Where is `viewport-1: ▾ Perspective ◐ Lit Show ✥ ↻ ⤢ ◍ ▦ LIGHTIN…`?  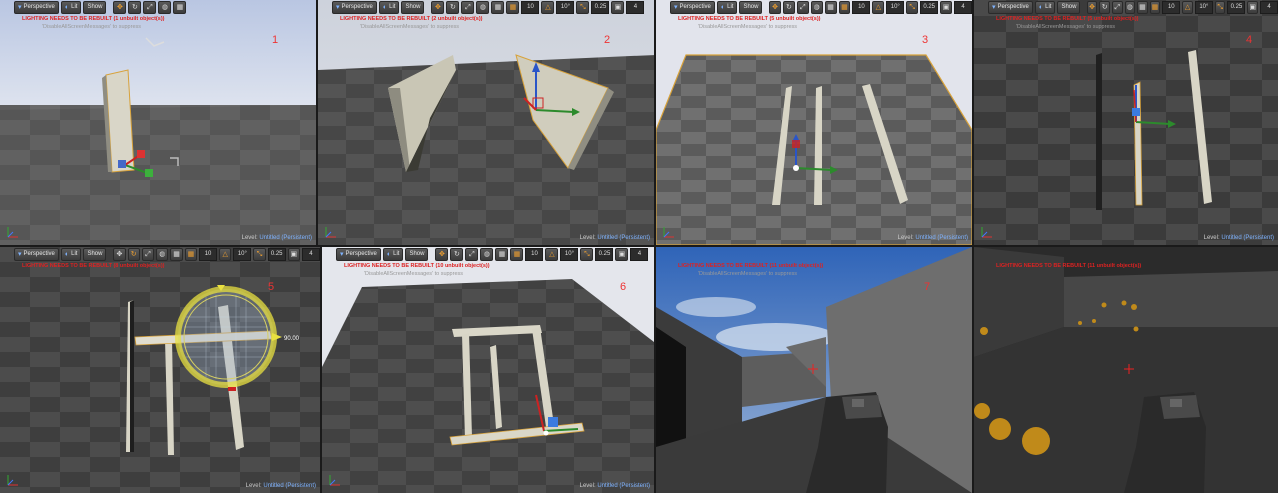
viewport-1: ▾ Perspective ◐ Lit Show ✥ ↻ ⤢ ◍ ▦ LIGHTIN… is located at coordinates (158, 122).